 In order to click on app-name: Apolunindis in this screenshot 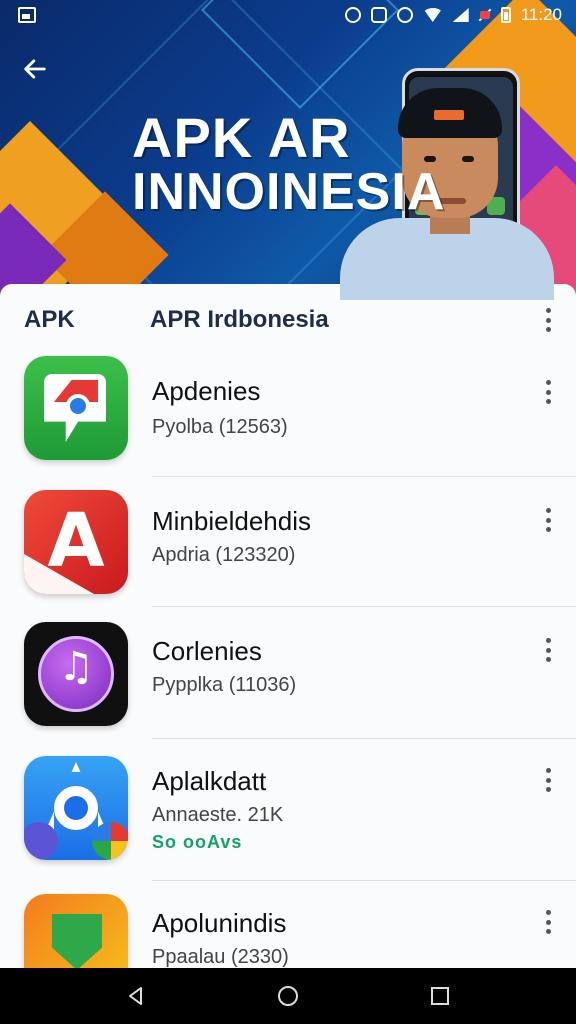, I will do `click(219, 923)`.